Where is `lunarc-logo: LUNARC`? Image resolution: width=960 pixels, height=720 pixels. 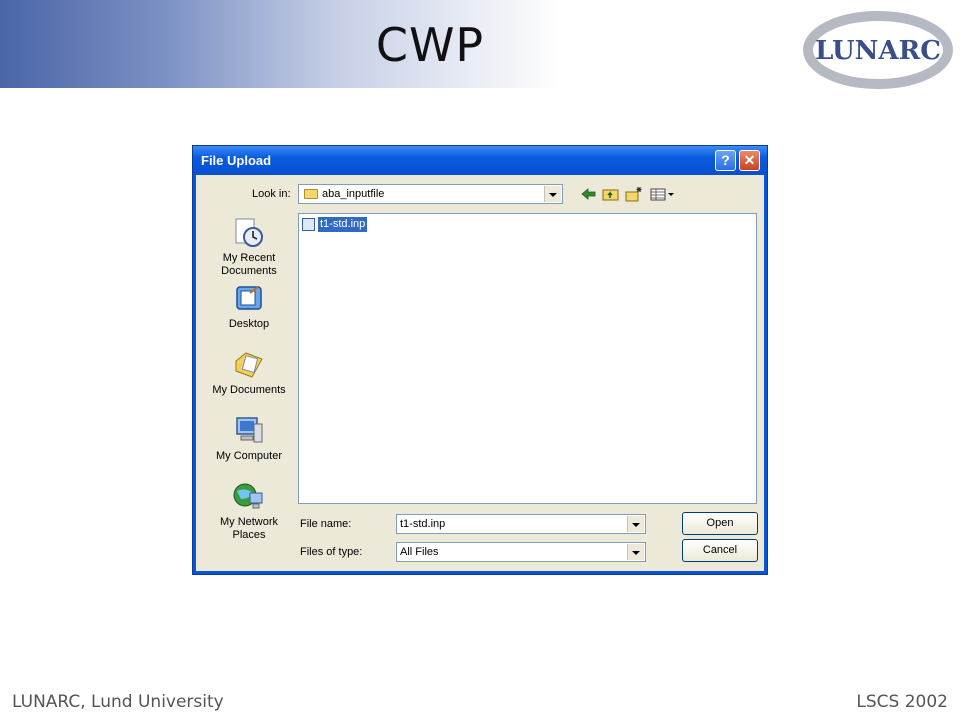 lunarc-logo: LUNARC is located at coordinates (878, 50).